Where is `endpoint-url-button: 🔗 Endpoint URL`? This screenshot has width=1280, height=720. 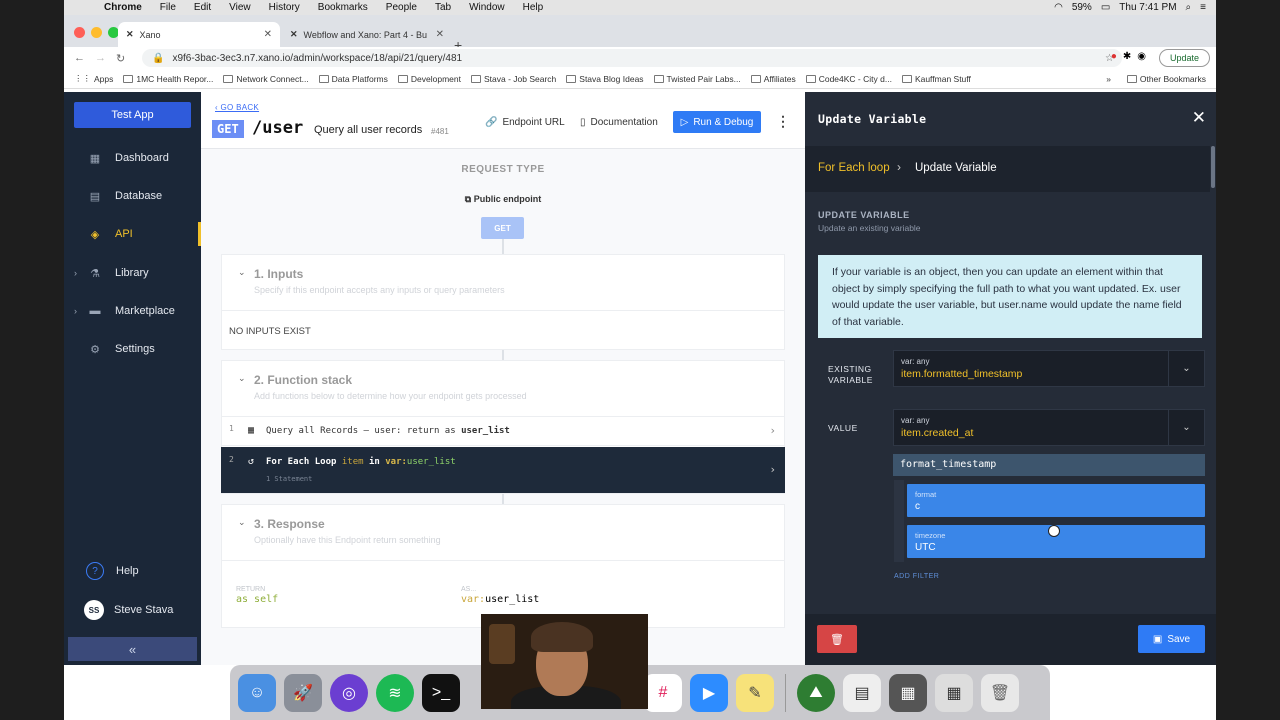 endpoint-url-button: 🔗 Endpoint URL is located at coordinates (525, 122).